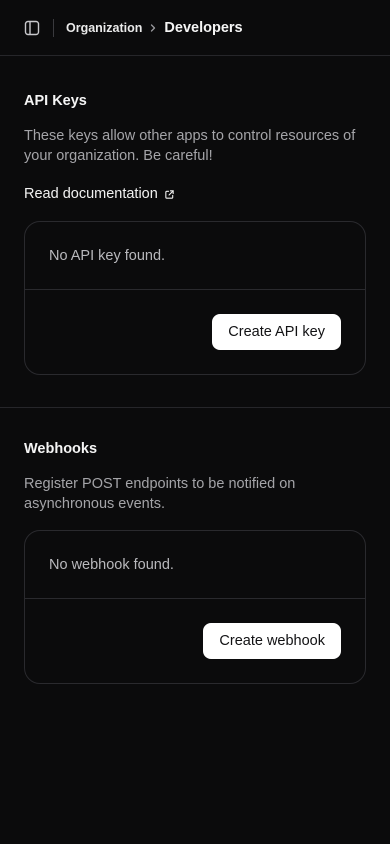 The width and height of the screenshot is (390, 844). What do you see at coordinates (195, 256) in the screenshot?
I see `api-keys-empty-state: No API key found.` at bounding box center [195, 256].